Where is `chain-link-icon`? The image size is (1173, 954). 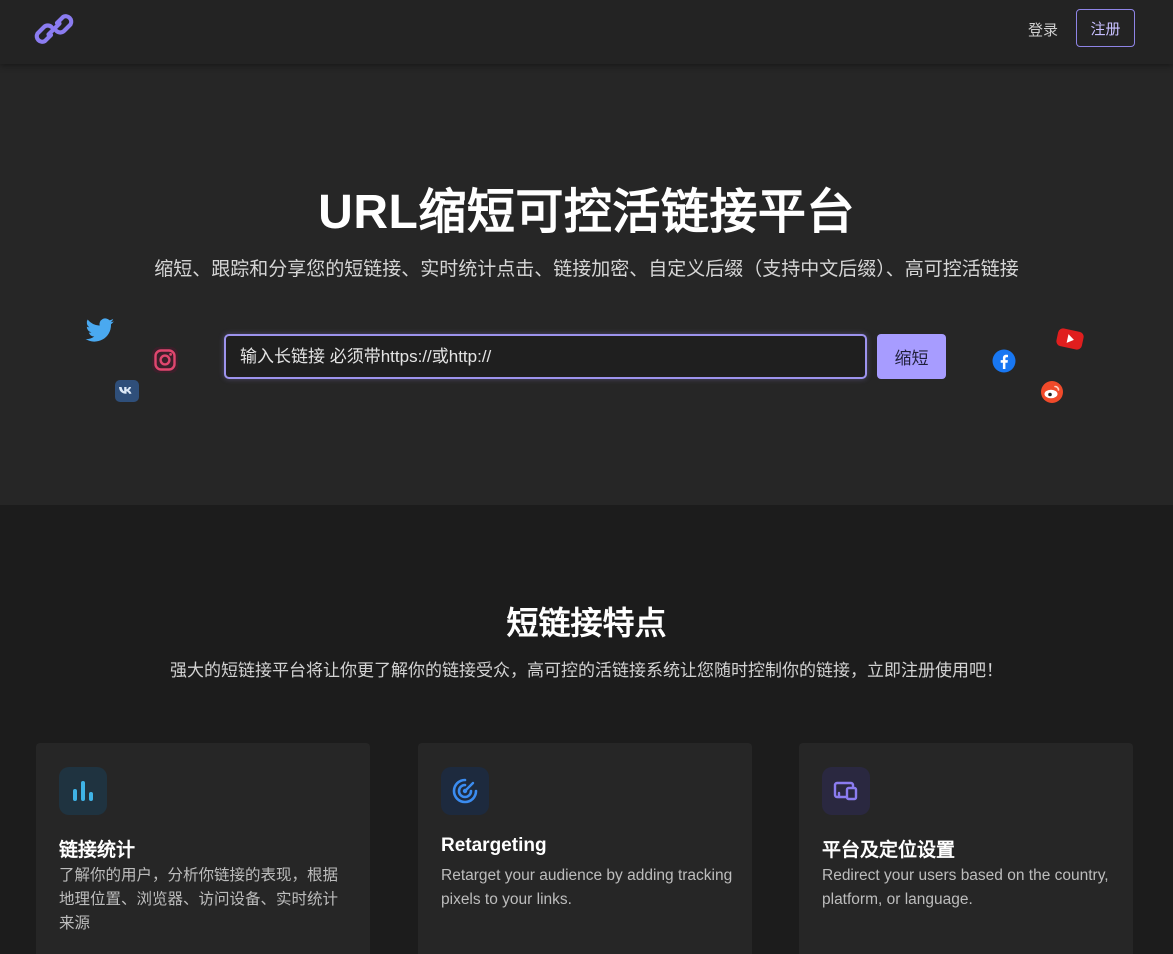 chain-link-icon is located at coordinates (54, 29).